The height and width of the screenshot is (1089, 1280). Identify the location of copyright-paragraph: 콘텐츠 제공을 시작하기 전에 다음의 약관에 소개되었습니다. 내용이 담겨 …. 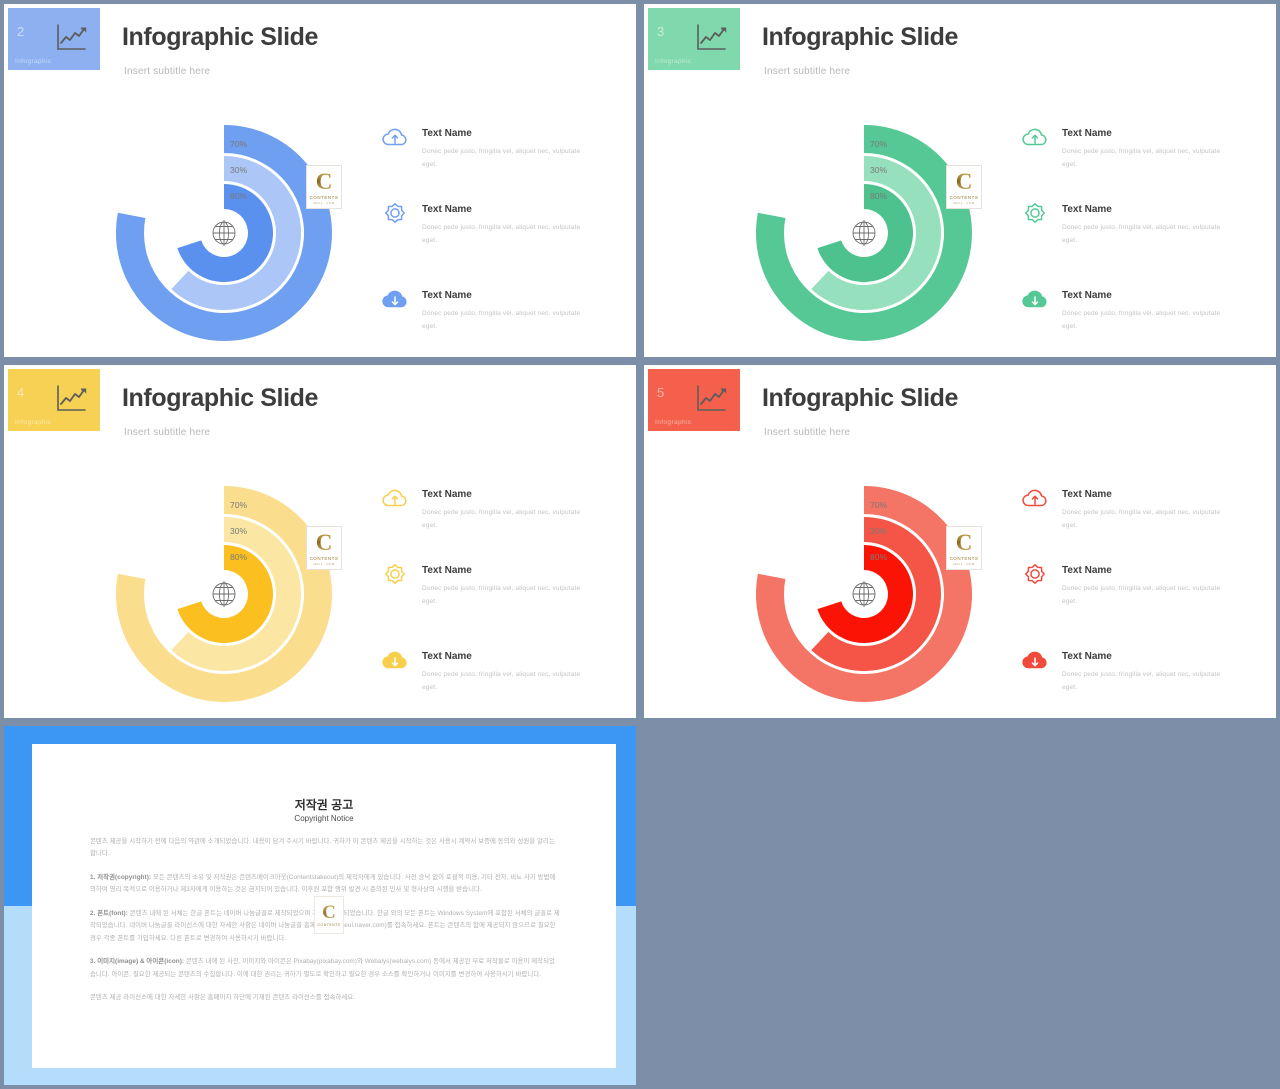
(322, 848).